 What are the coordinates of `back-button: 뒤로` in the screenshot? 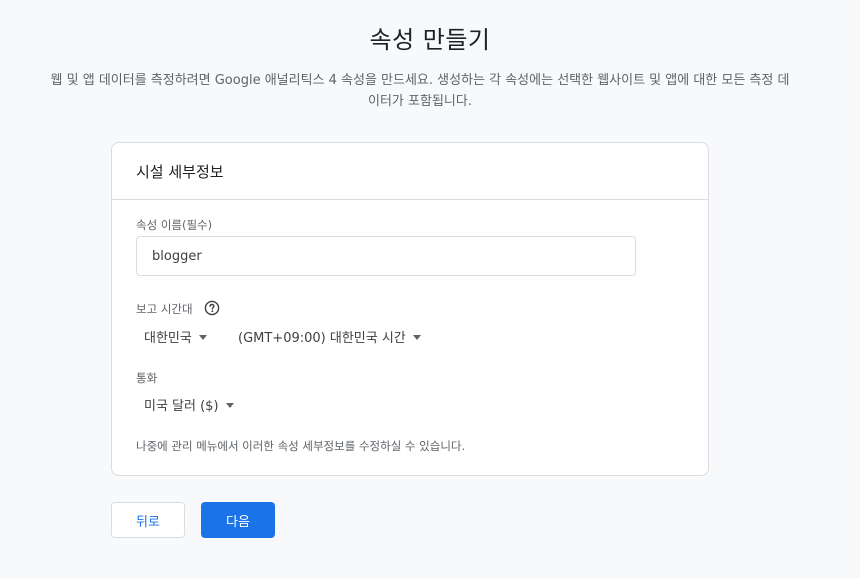 It's located at (148, 520).